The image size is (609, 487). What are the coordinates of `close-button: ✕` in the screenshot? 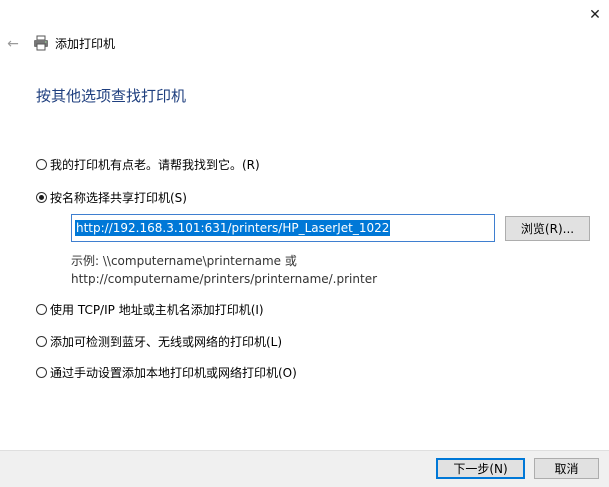 It's located at (595, 15).